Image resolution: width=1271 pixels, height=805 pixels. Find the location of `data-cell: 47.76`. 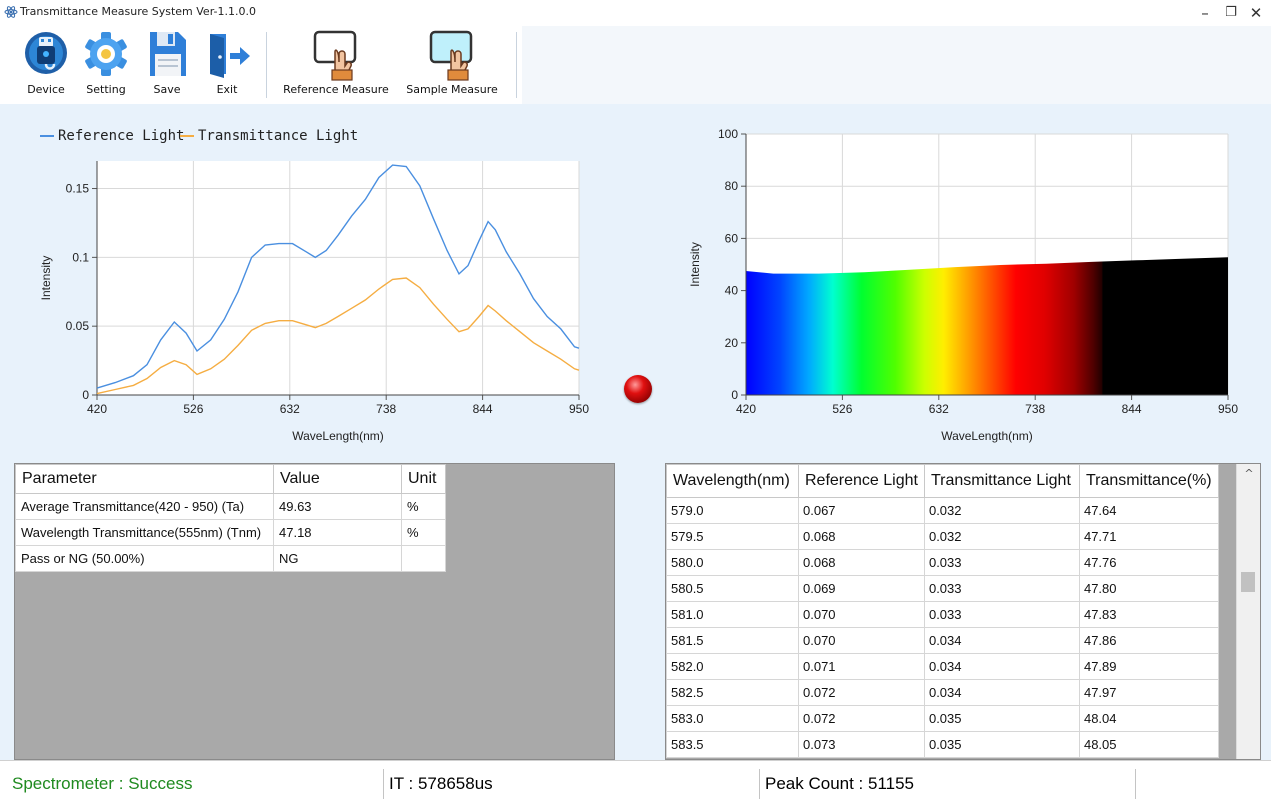

data-cell: 47.76 is located at coordinates (1148, 562).